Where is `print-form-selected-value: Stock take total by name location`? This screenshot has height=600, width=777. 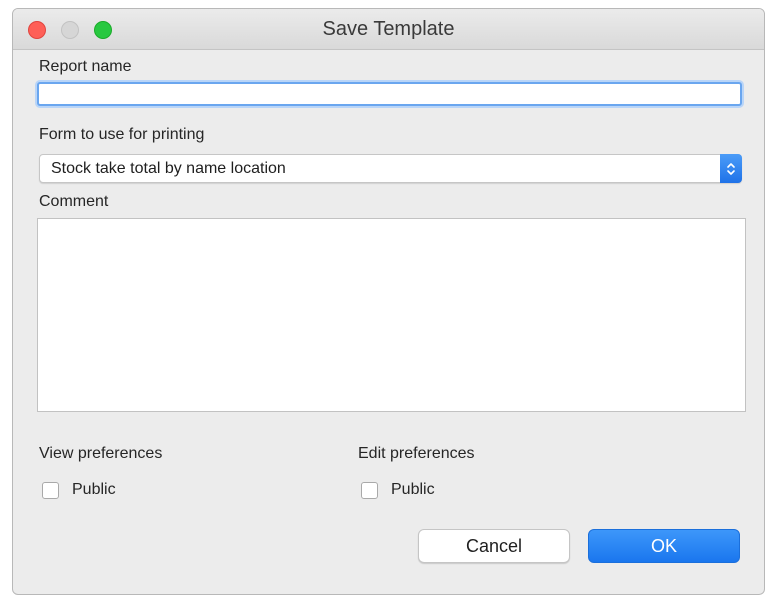
print-form-selected-value: Stock take total by name location is located at coordinates (168, 168).